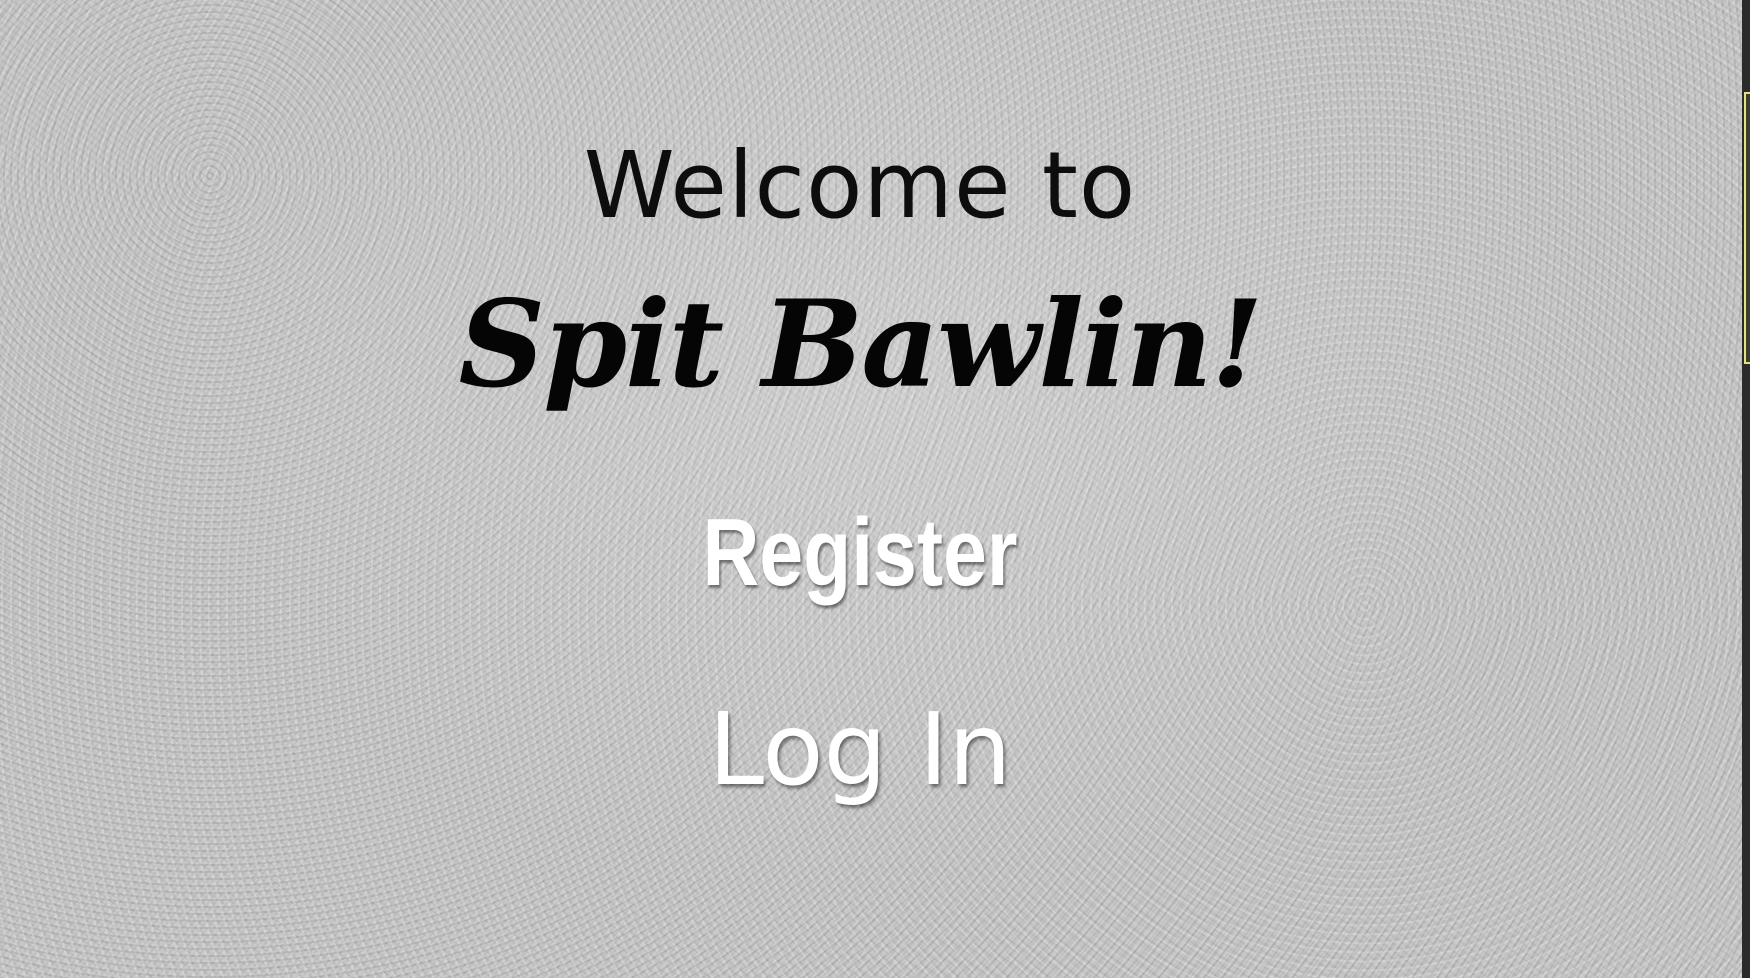  I want to click on window-edge-panel, so click(1747, 228).